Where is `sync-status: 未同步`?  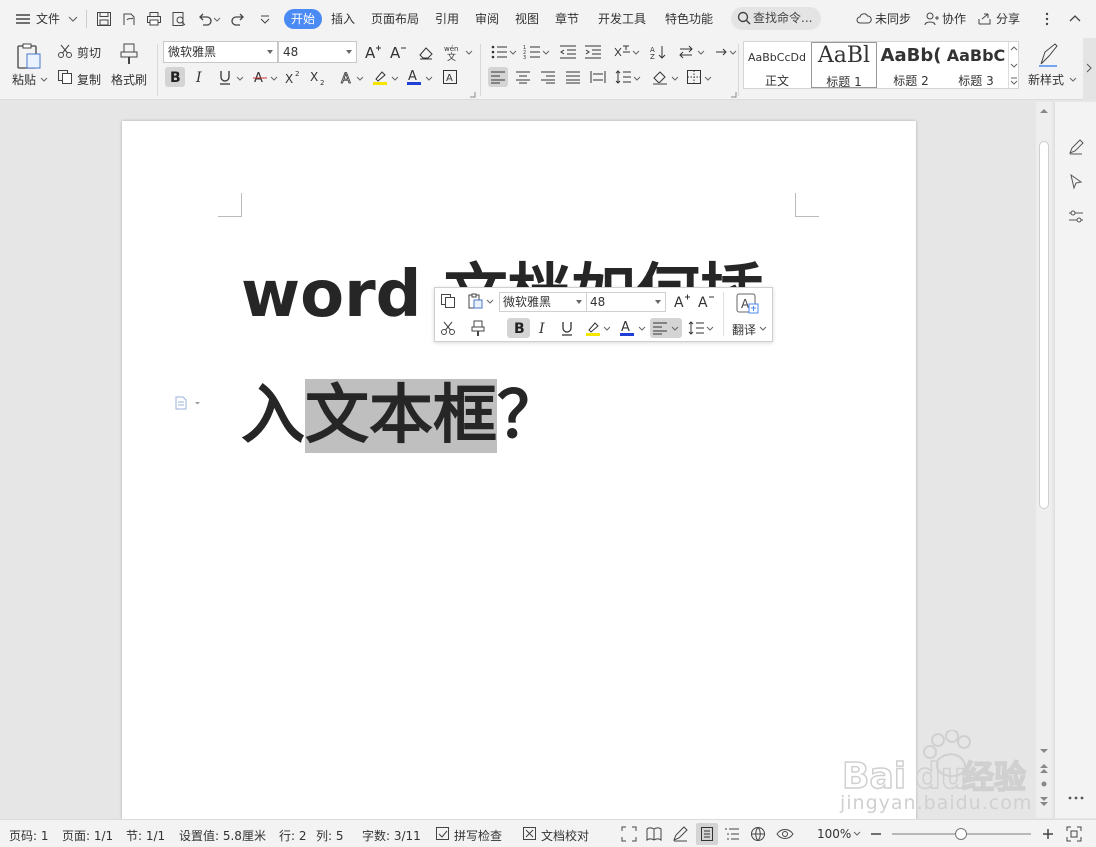
sync-status: 未同步 is located at coordinates (893, 18).